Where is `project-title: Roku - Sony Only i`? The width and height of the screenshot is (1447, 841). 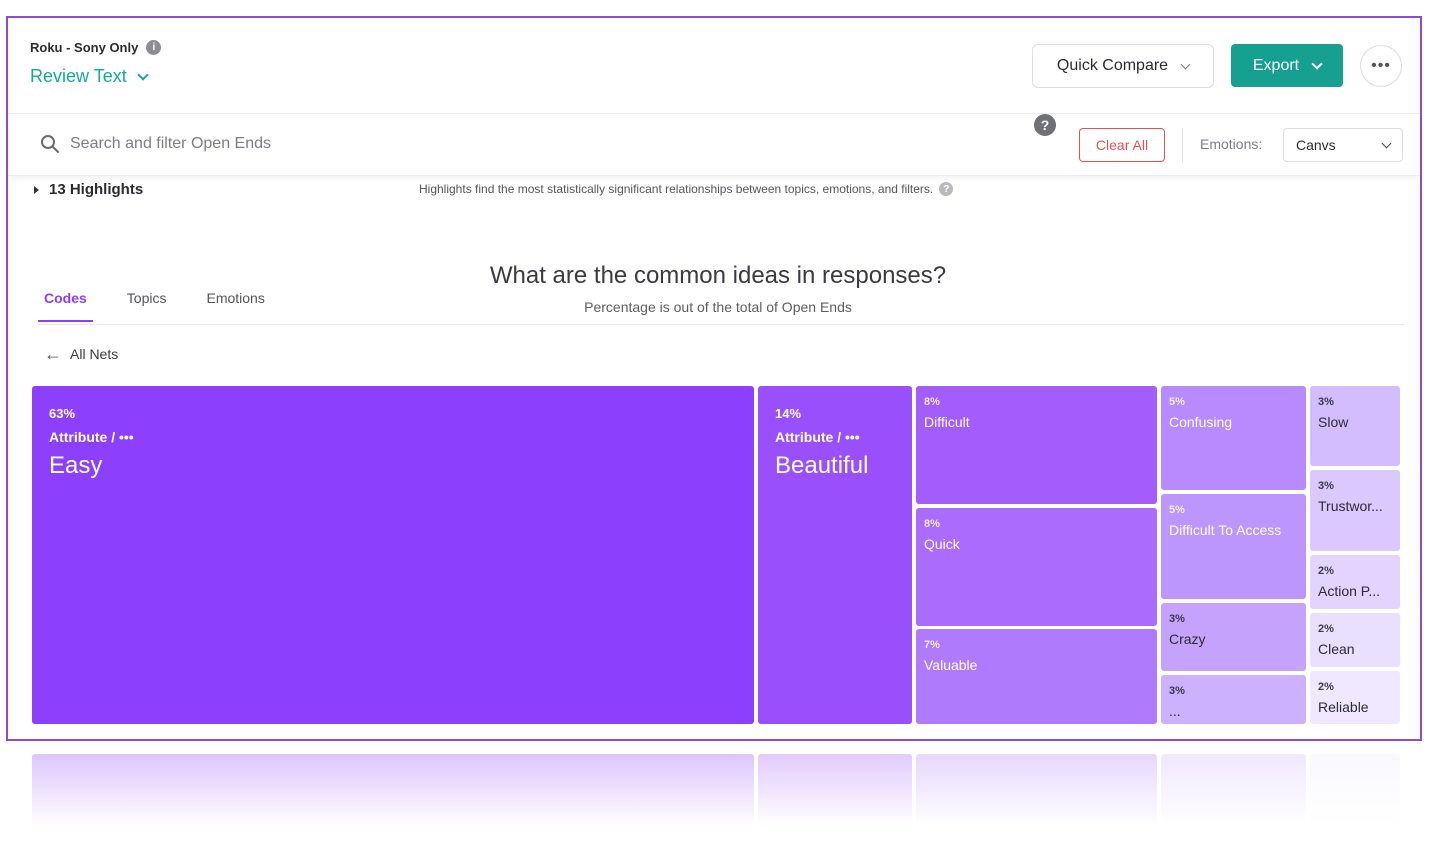
project-title: Roku - Sony Only i is located at coordinates (96, 47).